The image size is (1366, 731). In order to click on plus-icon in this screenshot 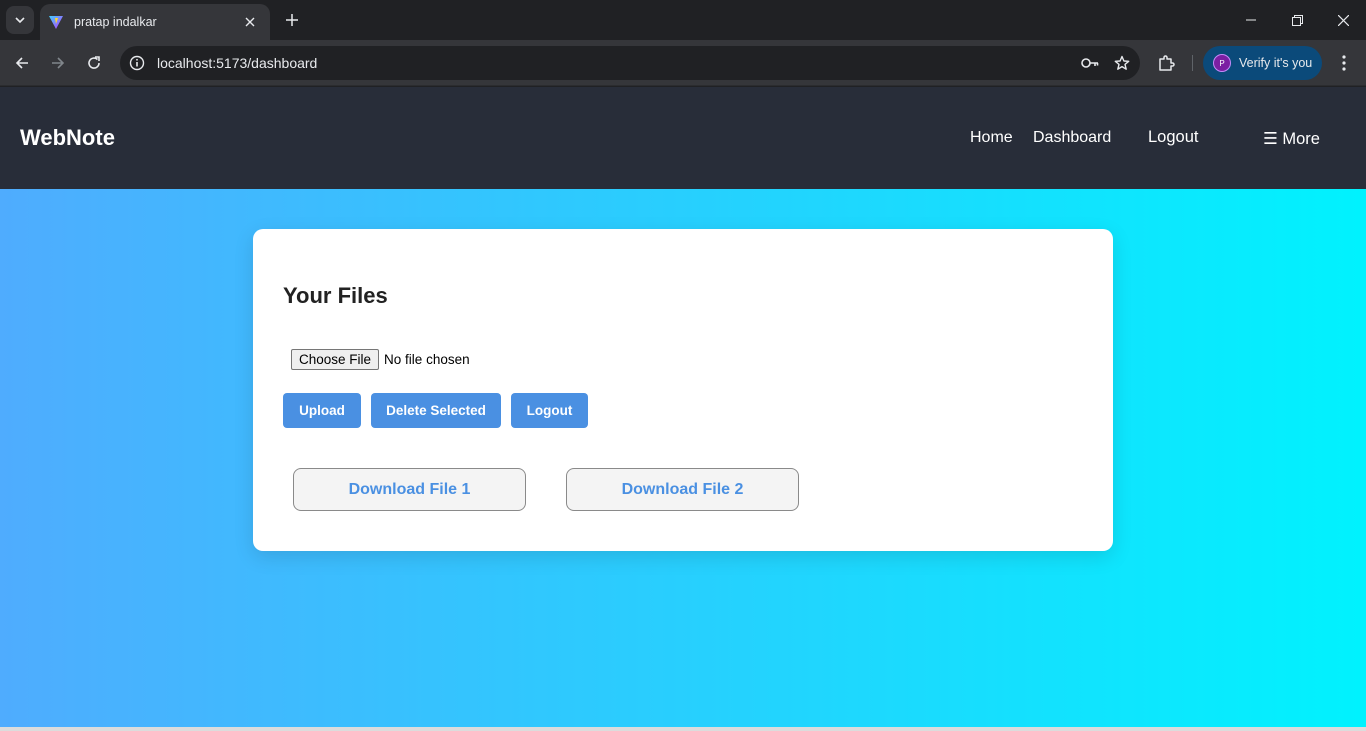, I will do `click(292, 20)`.